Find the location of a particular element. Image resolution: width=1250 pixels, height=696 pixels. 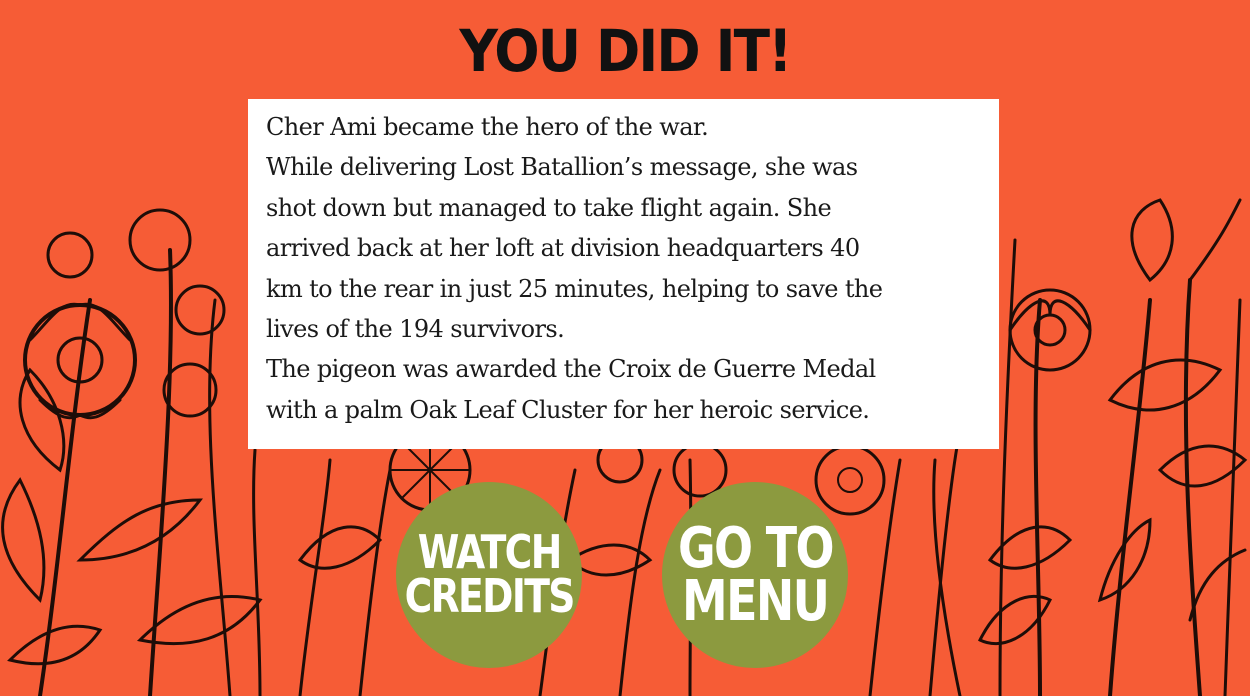

watch-credits-button: WATCH CREDITS is located at coordinates (489, 575).